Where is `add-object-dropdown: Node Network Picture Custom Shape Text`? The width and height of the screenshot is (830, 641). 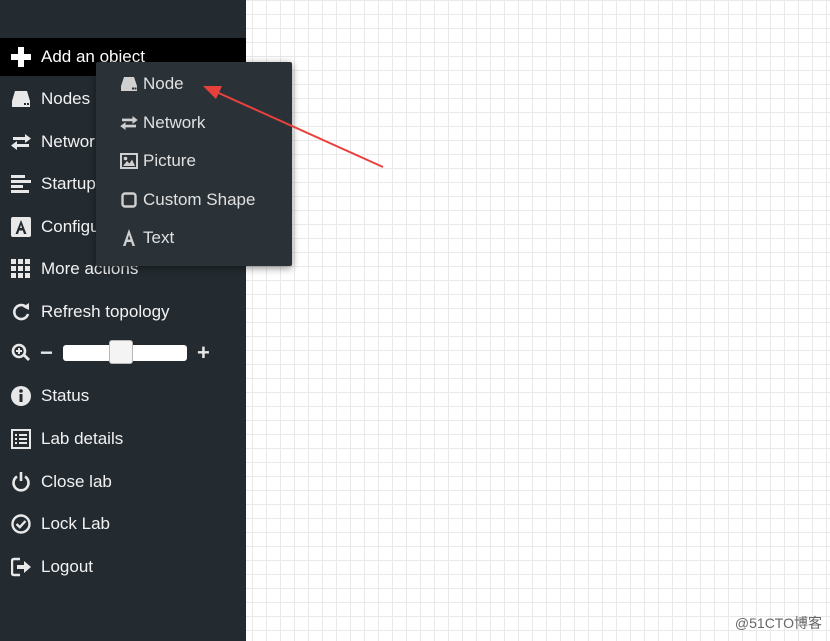 add-object-dropdown: Node Network Picture Custom Shape Text is located at coordinates (194, 164).